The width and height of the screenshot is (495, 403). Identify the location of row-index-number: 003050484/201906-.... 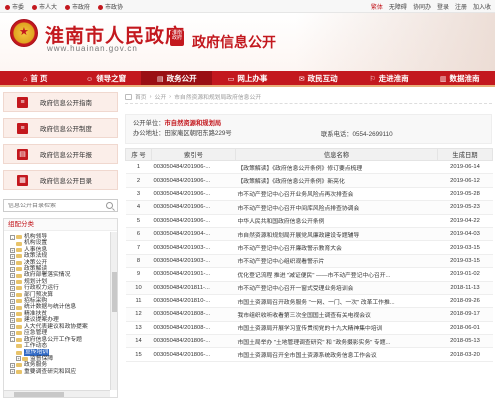
(193, 194).